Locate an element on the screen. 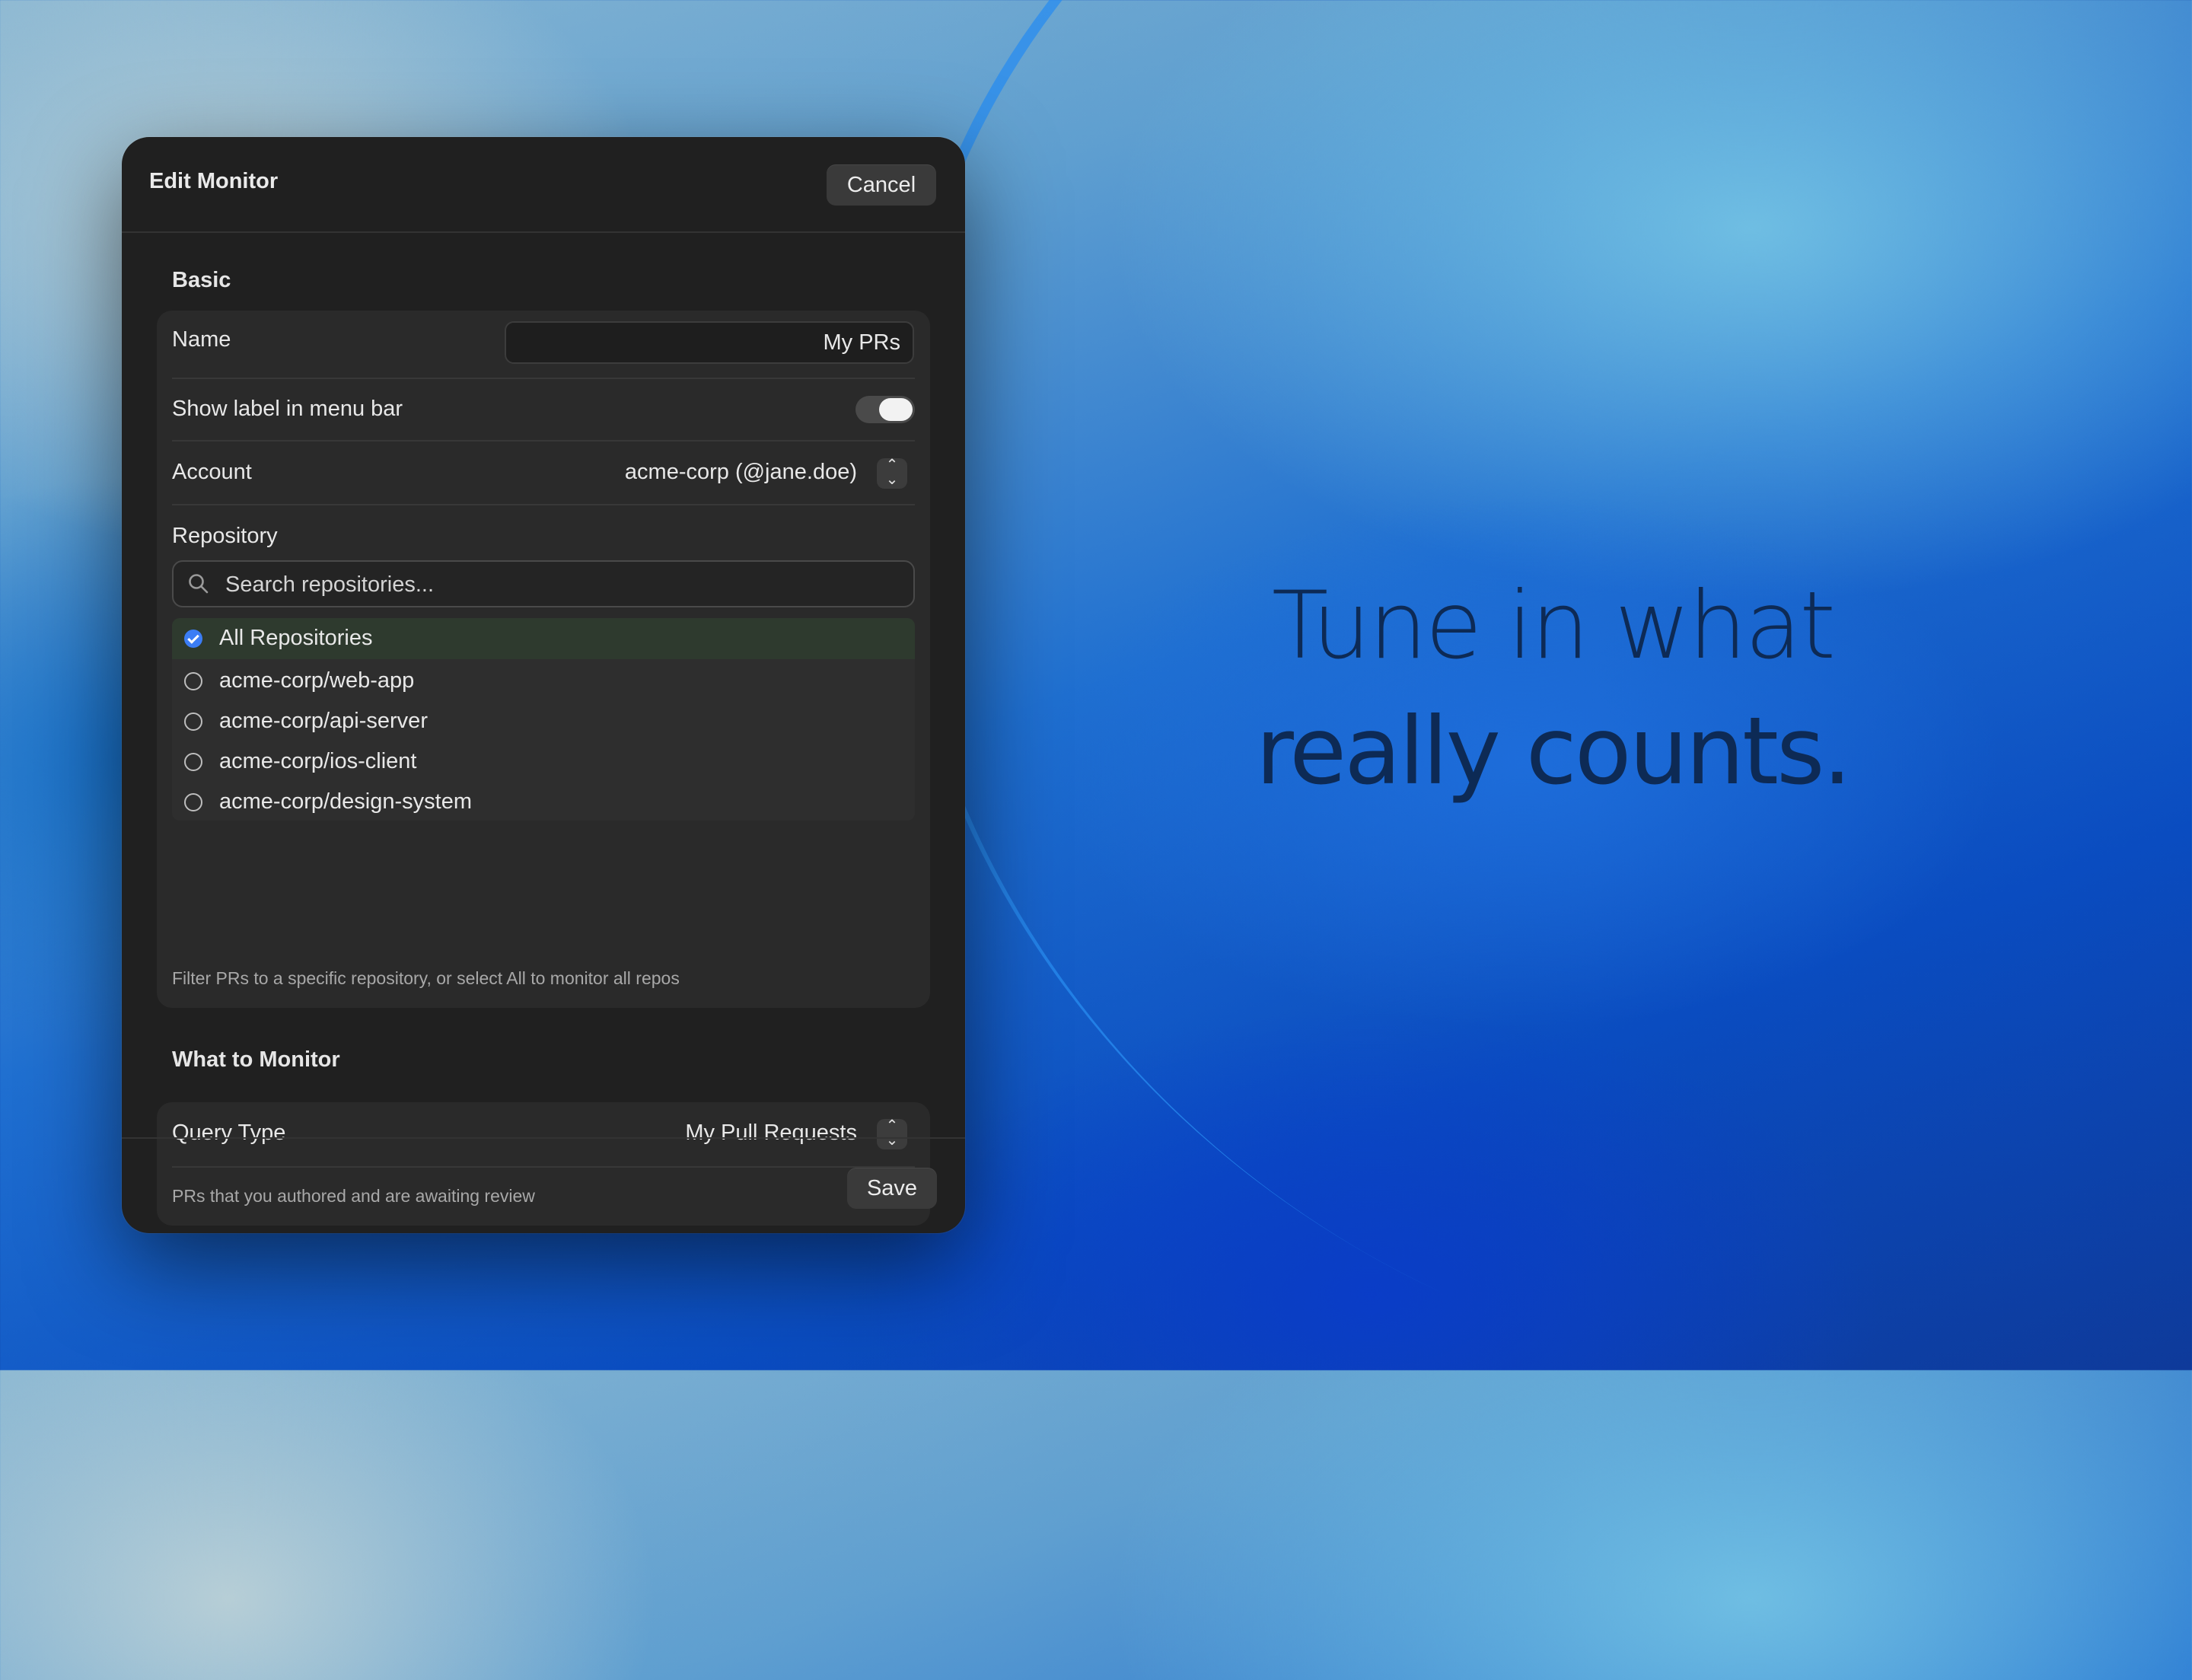 Image resolution: width=2192 pixels, height=1680 pixels. tagline-line-2: really counts. is located at coordinates (1554, 751).